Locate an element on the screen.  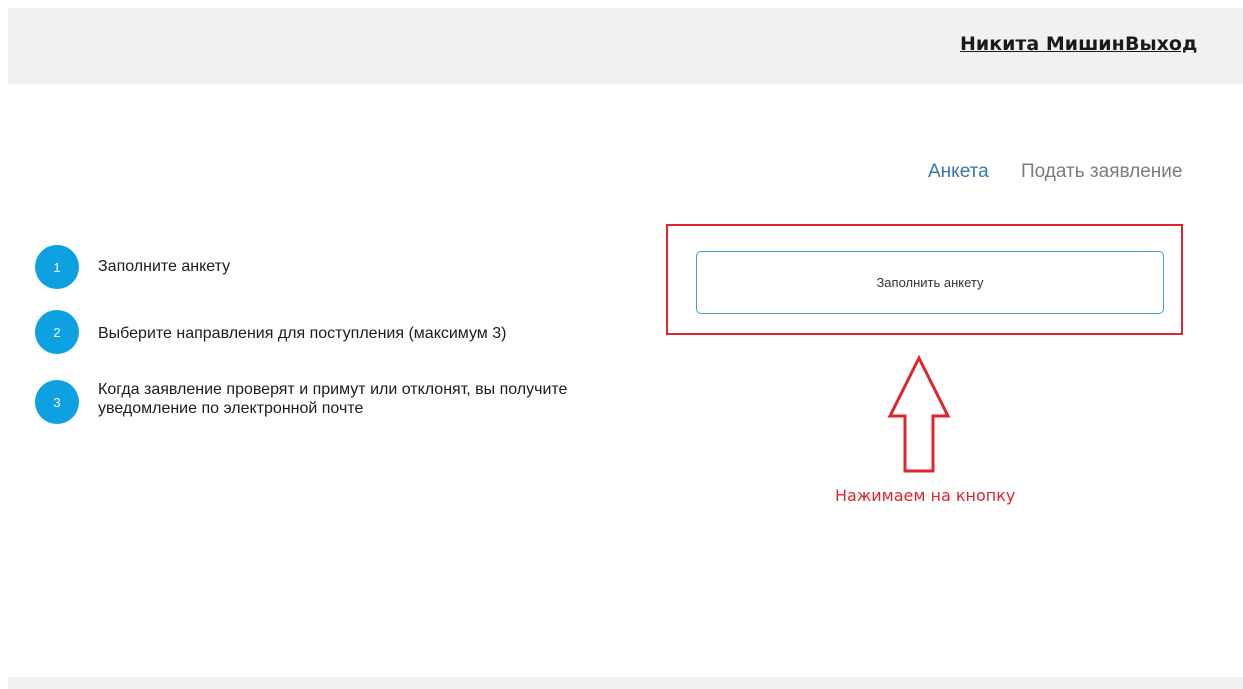
annotation-text: Нажимаем на кнопку is located at coordinates (925, 495).